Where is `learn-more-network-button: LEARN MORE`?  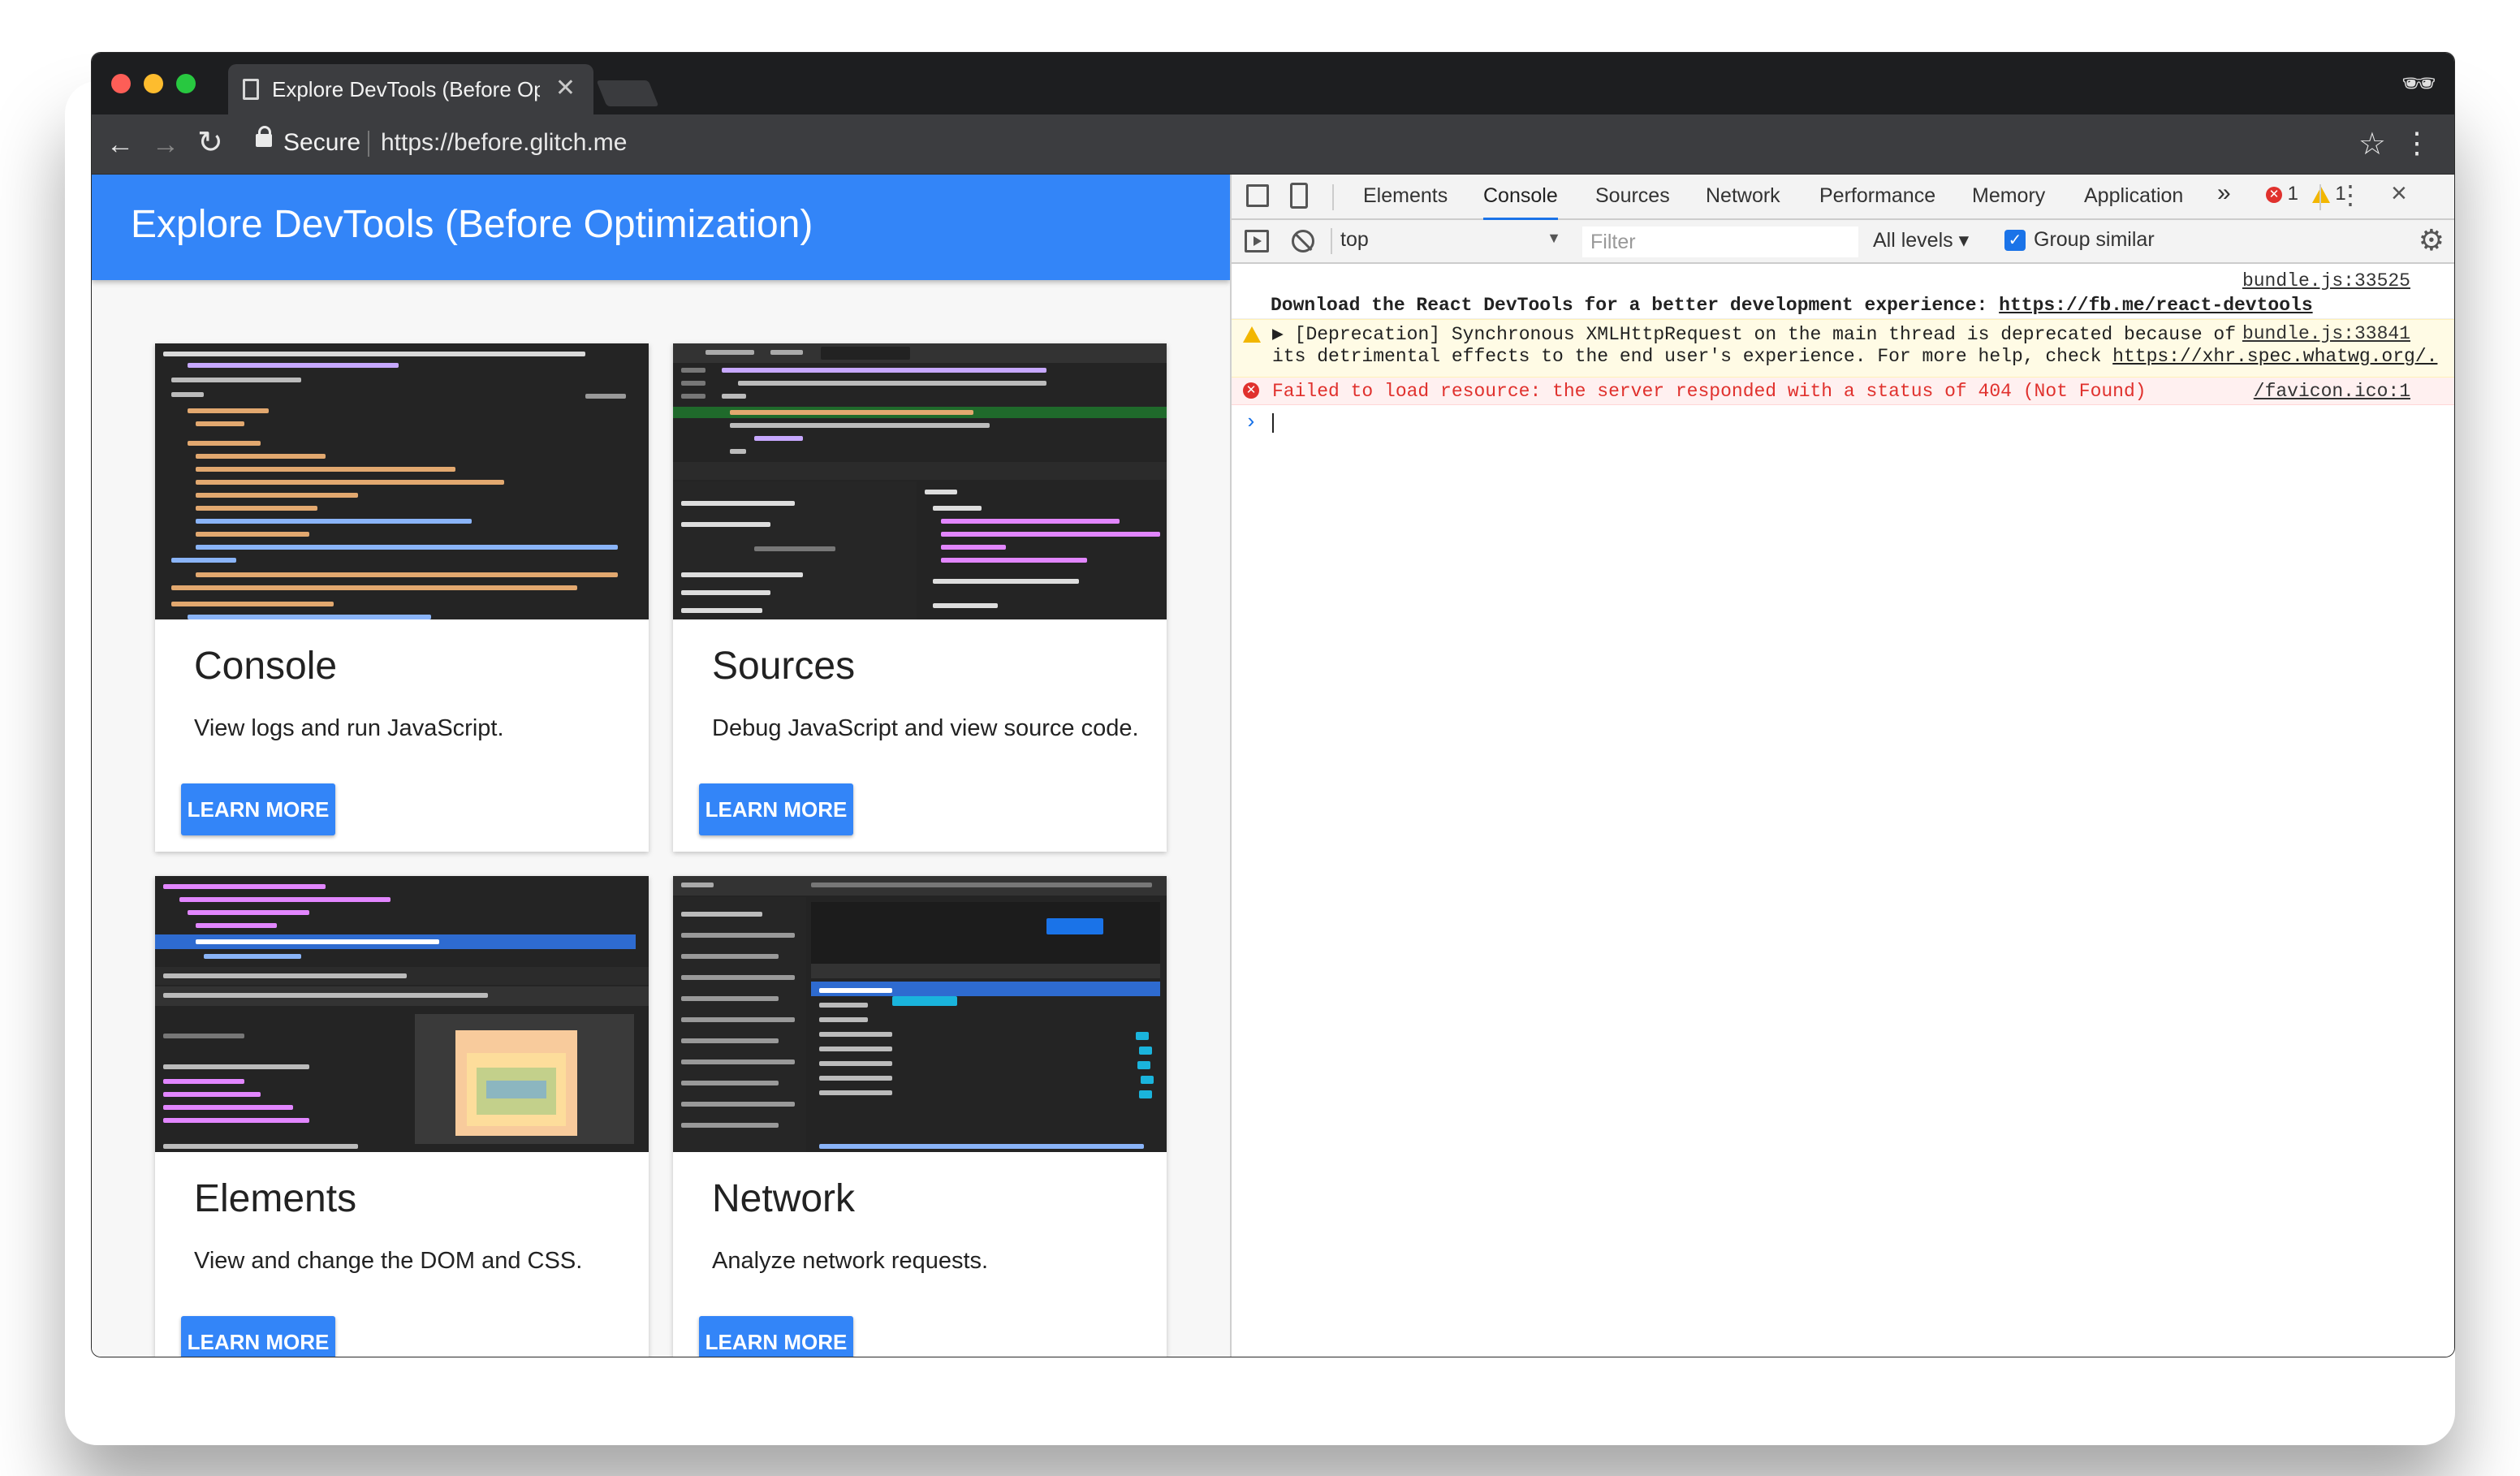 learn-more-network-button: LEARN MORE is located at coordinates (776, 1337).